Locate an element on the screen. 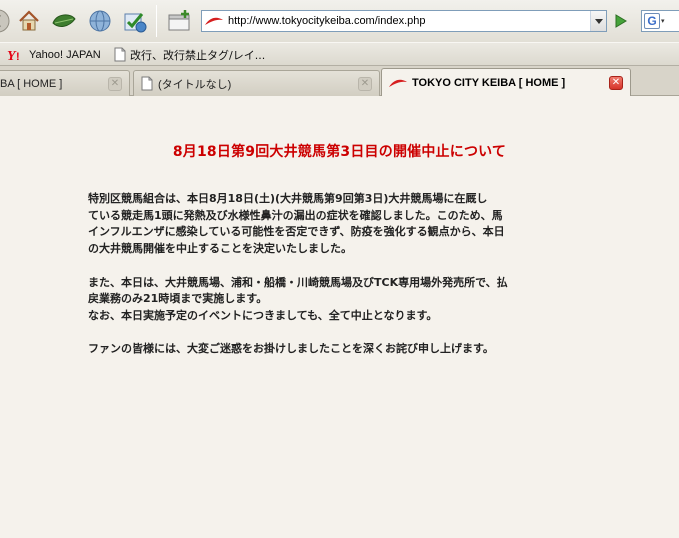  search-box: G ▾ is located at coordinates (660, 21).